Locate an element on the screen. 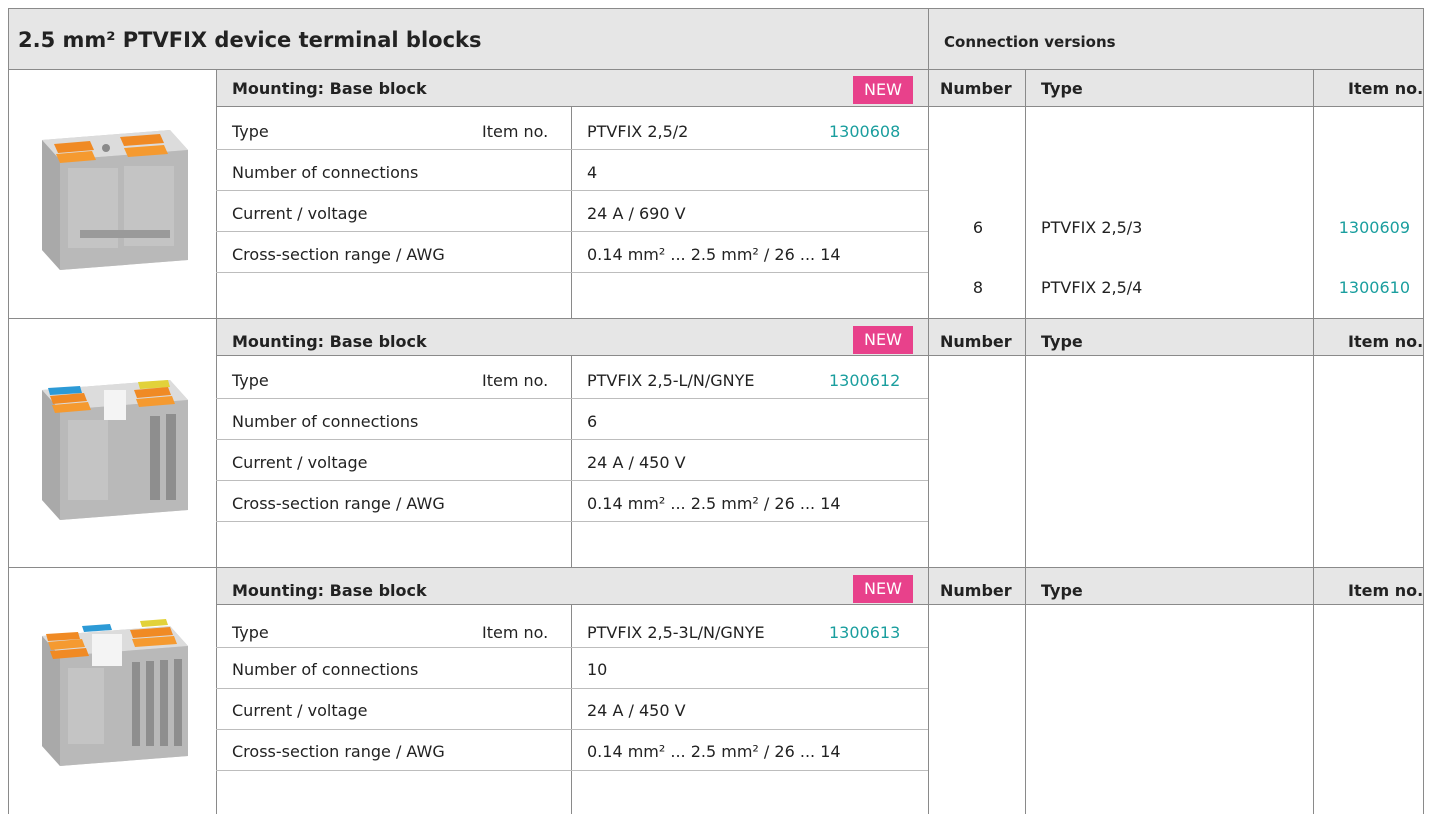  connections-value: 6 is located at coordinates (592, 421).